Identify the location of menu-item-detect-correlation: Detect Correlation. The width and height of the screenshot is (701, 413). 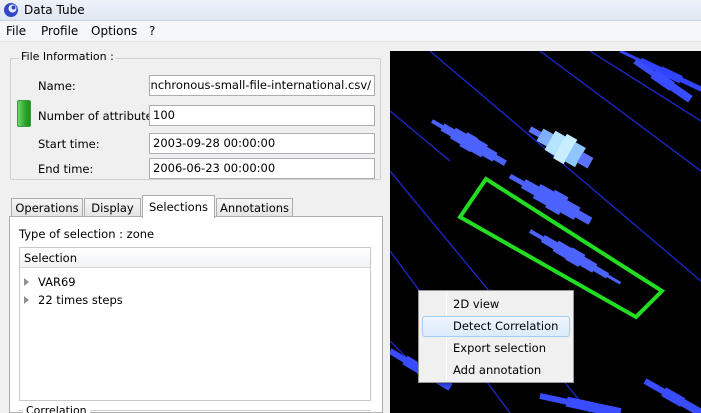
(496, 326).